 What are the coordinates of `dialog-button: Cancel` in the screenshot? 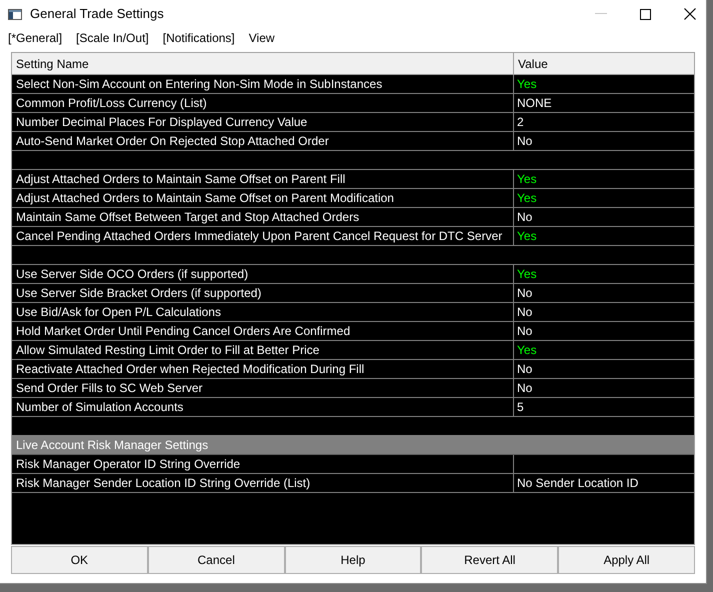 It's located at (216, 560).